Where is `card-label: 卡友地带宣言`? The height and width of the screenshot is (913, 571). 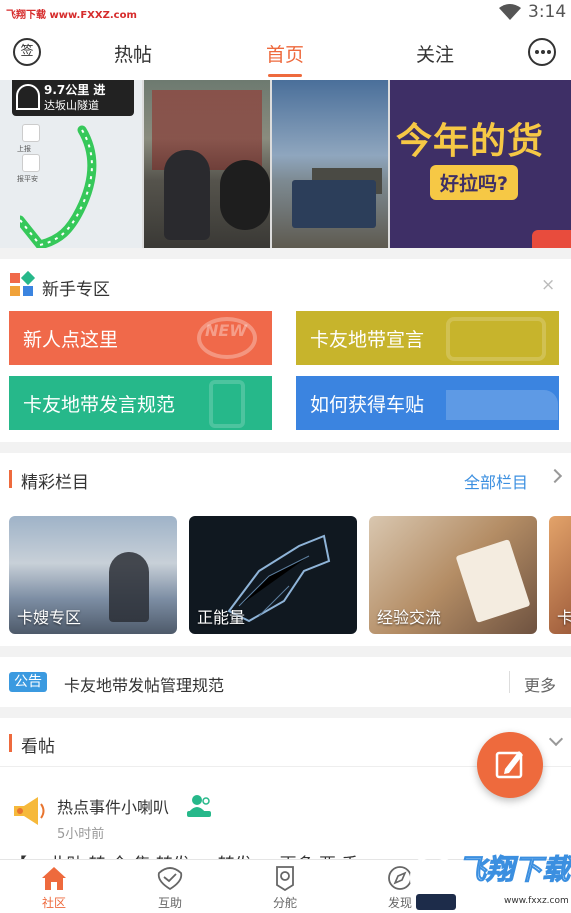
card-label: 卡友地带宣言 is located at coordinates (367, 340).